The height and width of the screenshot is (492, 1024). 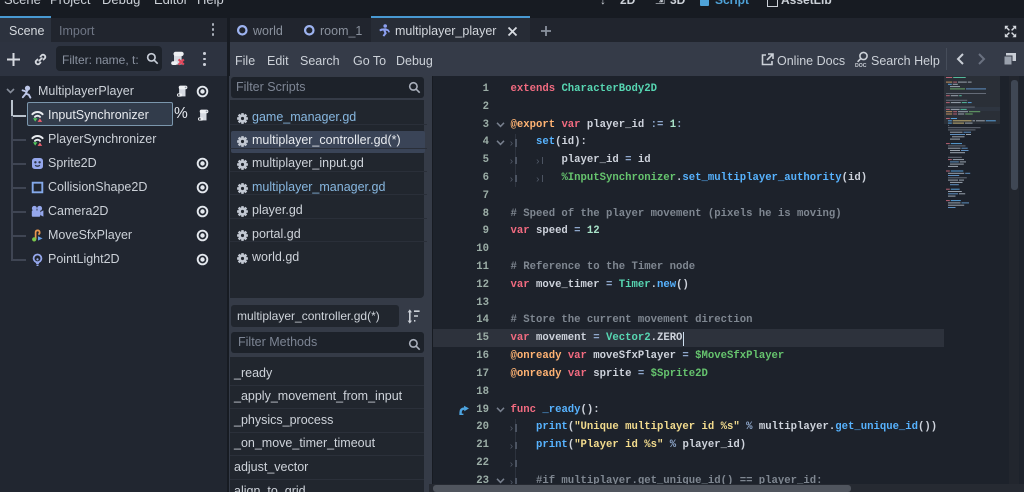 What do you see at coordinates (861, 66) in the screenshot?
I see `svg-text: DOC` at bounding box center [861, 66].